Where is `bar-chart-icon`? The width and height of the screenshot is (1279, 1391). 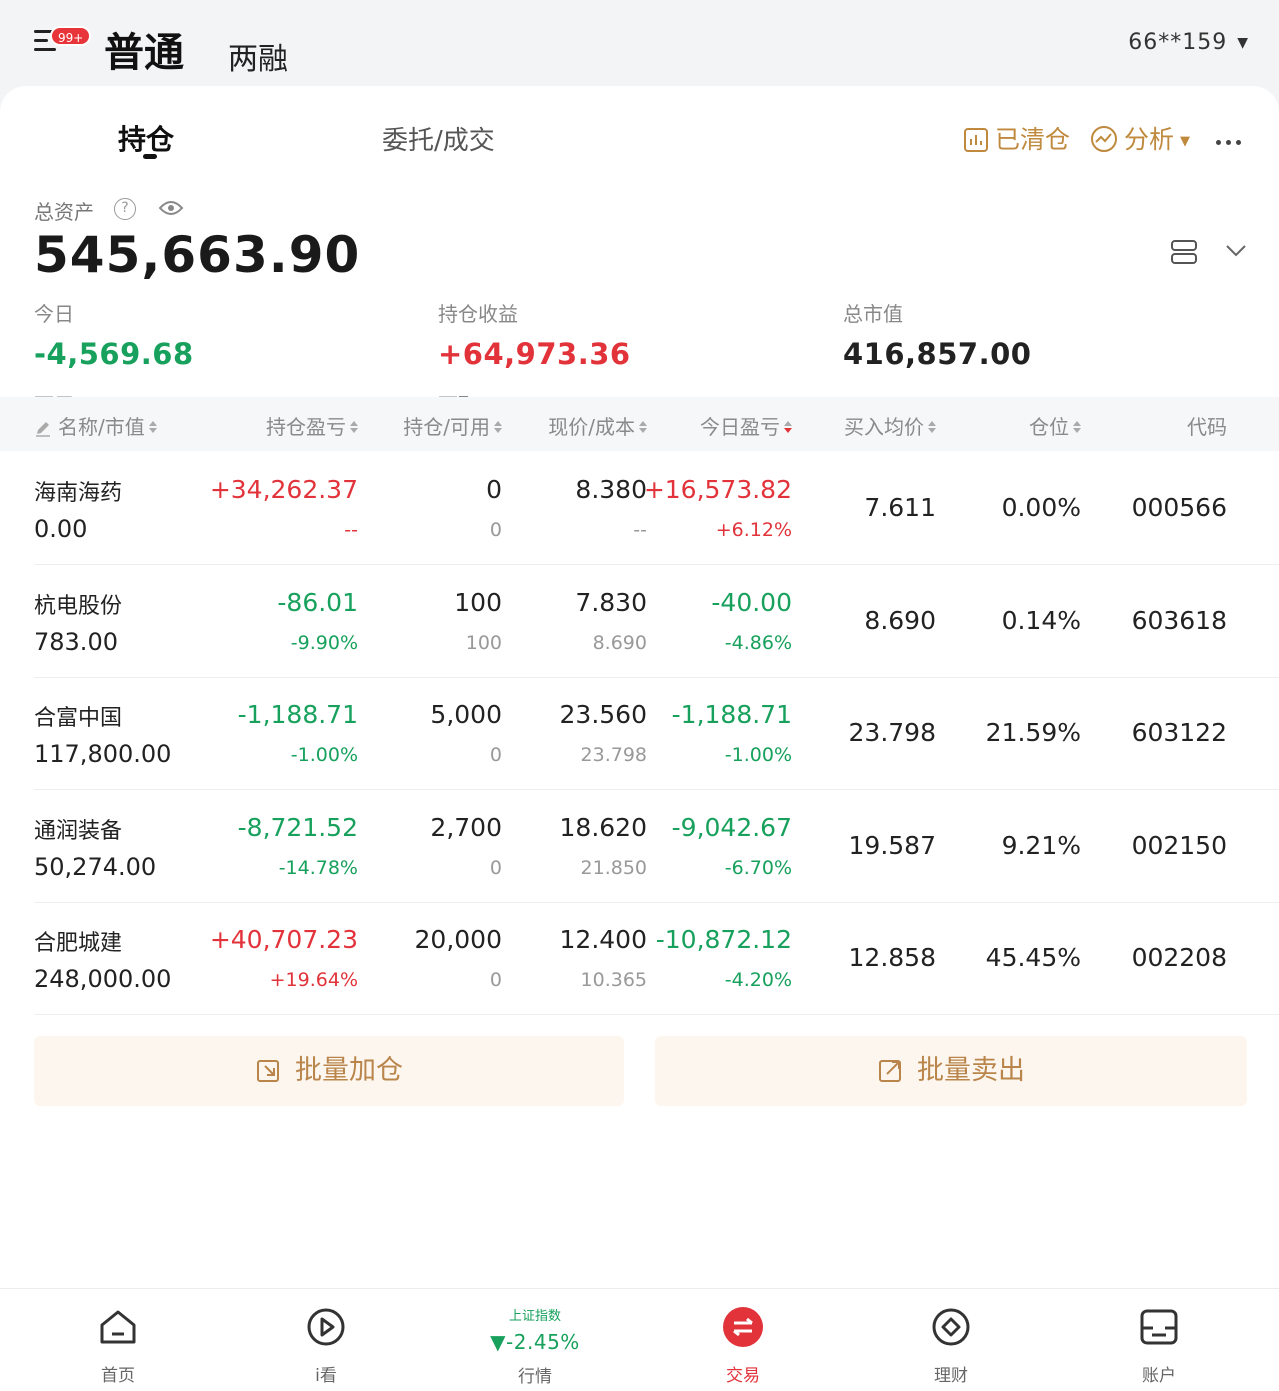 bar-chart-icon is located at coordinates (976, 140).